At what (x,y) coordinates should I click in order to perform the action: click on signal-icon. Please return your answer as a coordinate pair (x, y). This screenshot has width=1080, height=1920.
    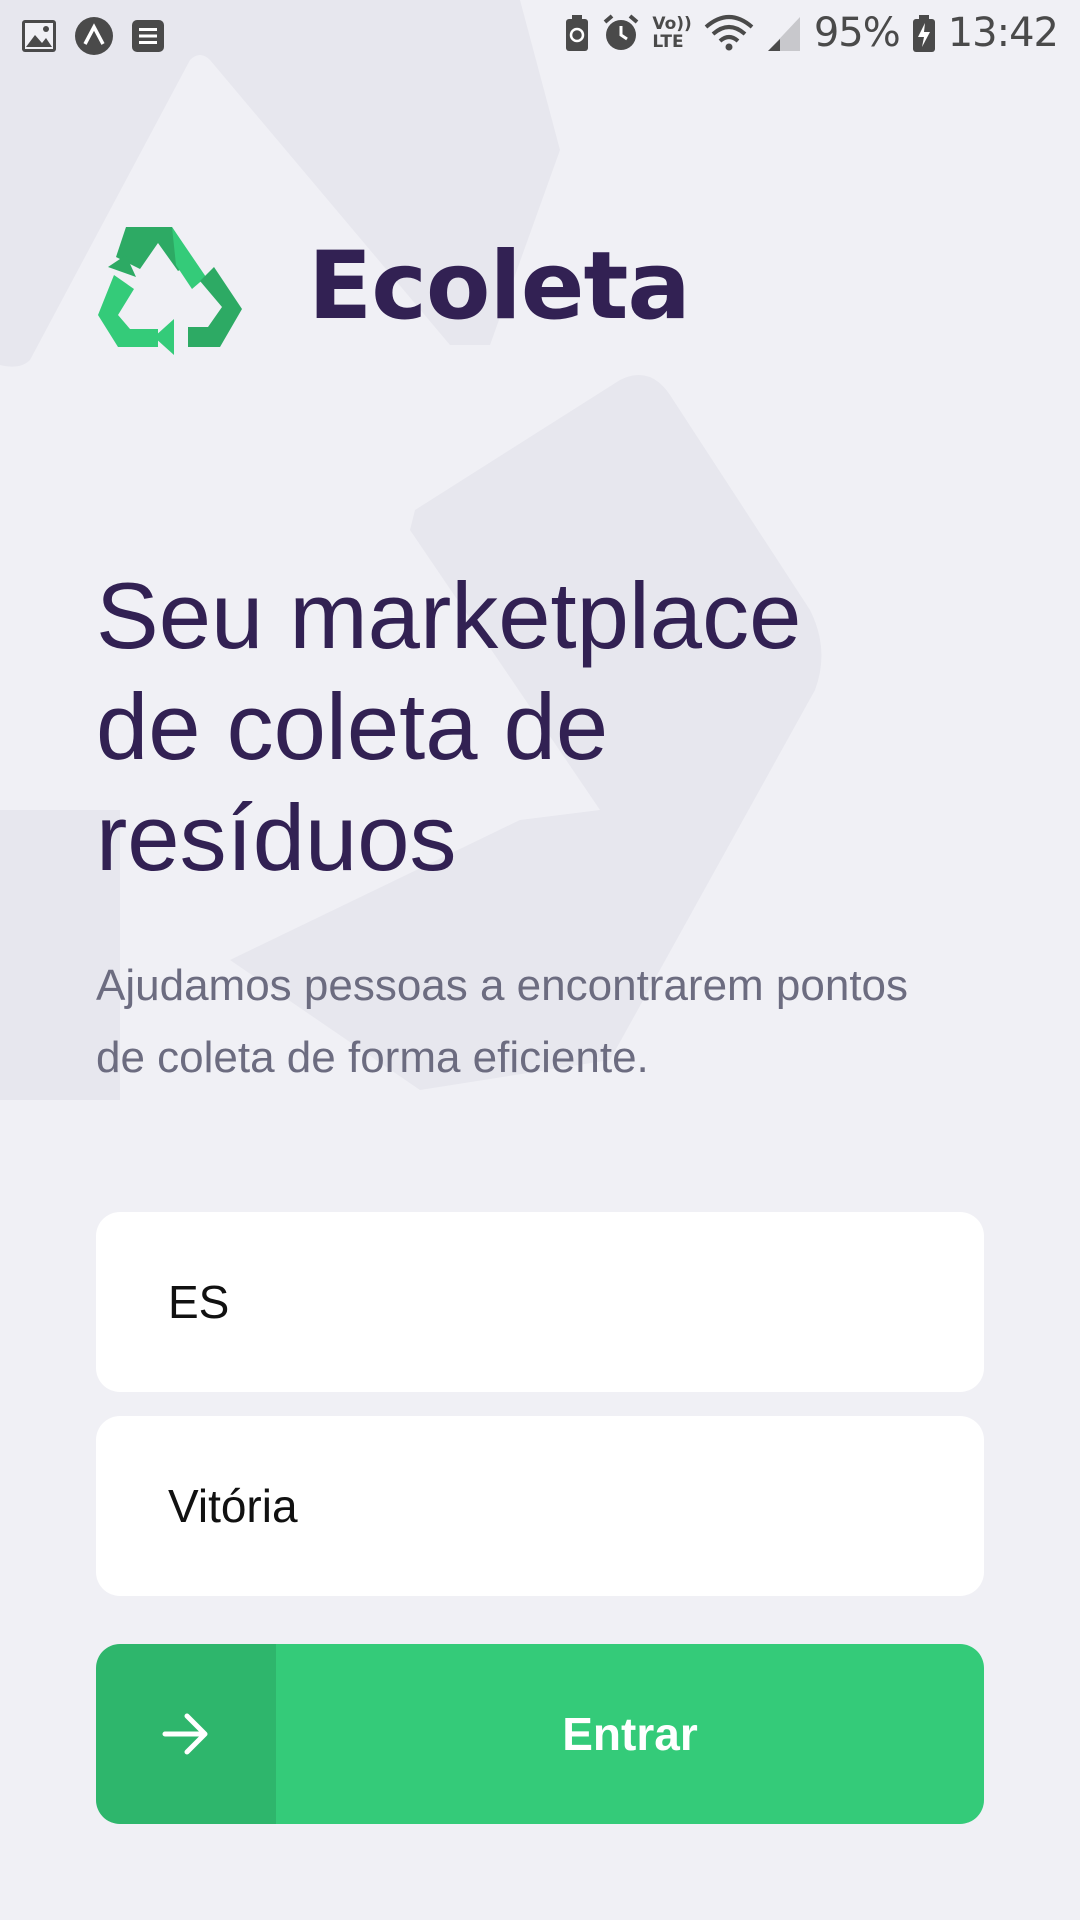
    Looking at the image, I should click on (783, 34).